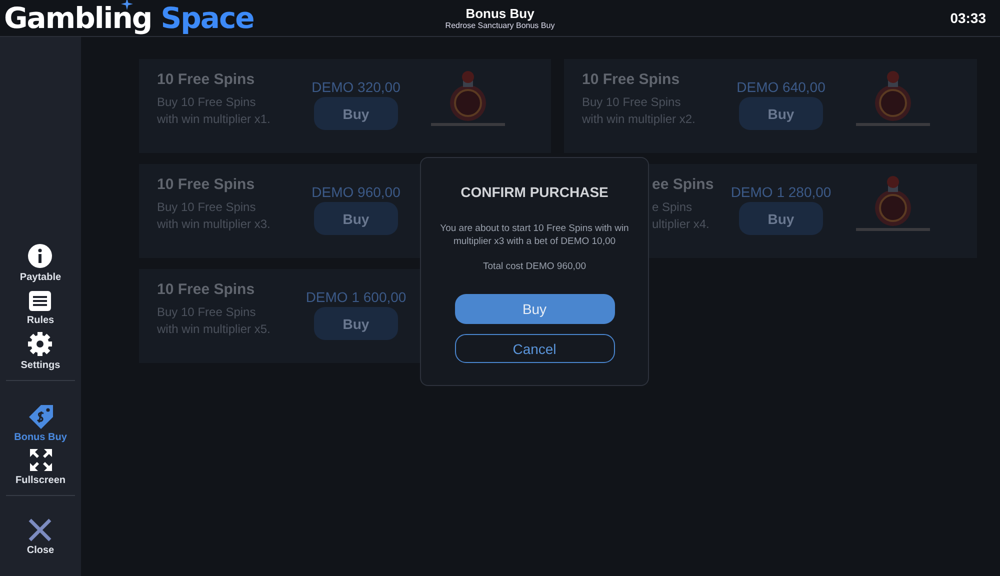  I want to click on info-icon, so click(40, 256).